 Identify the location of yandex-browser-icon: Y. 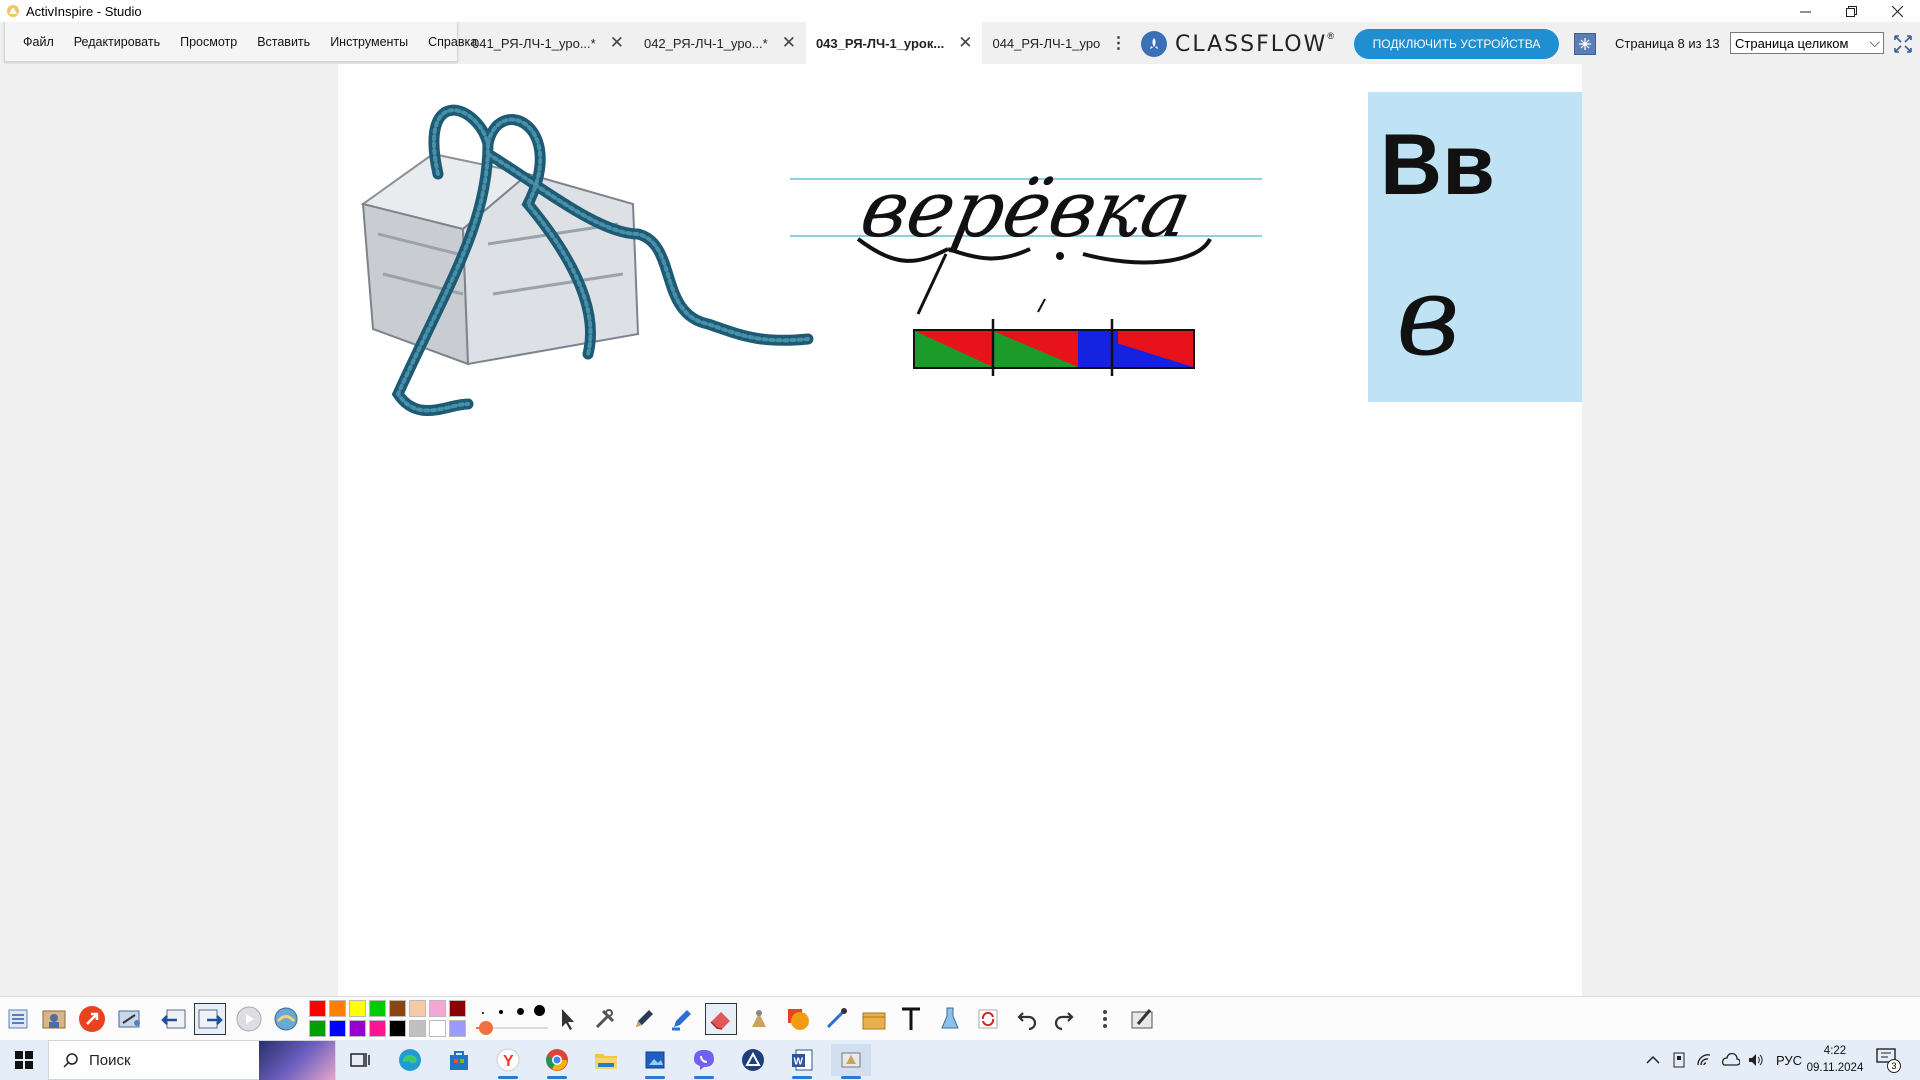
(508, 1061).